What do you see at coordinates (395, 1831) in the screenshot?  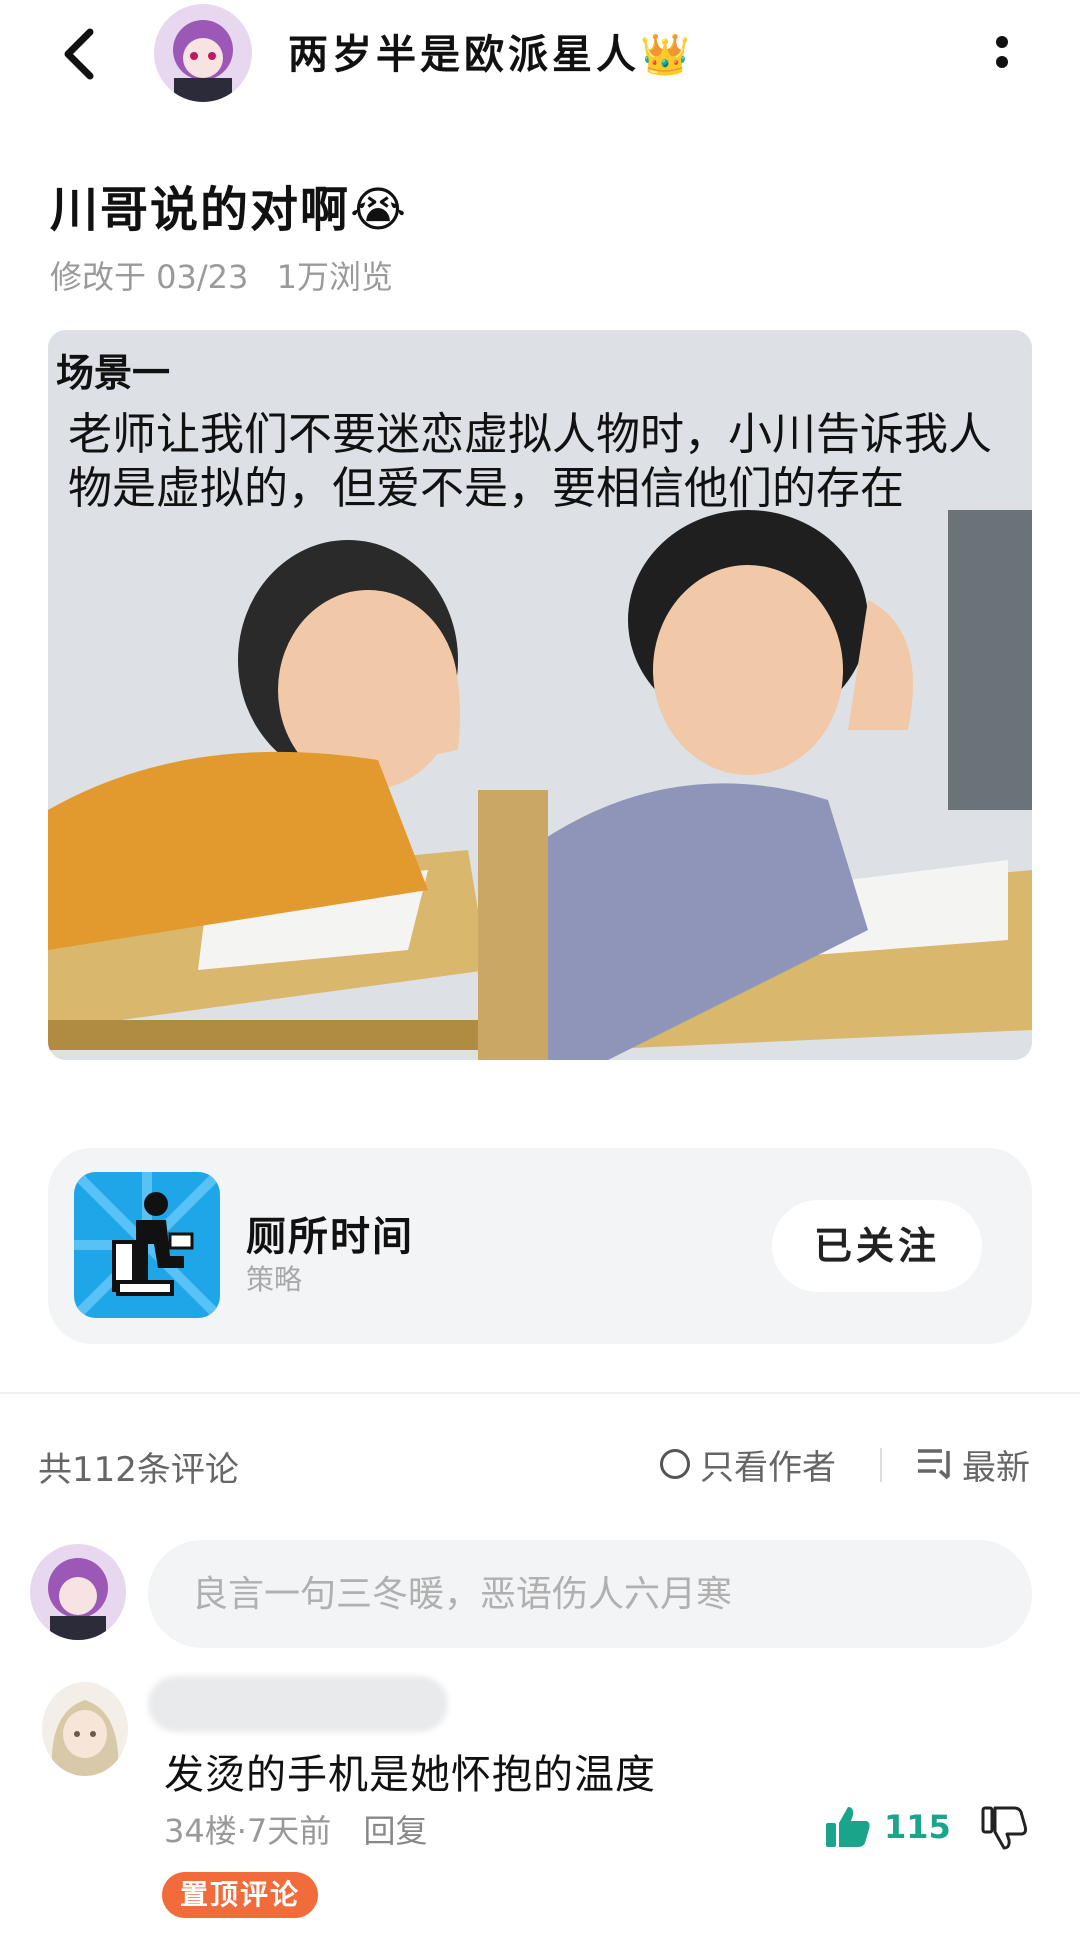 I see `reply-button: 回复` at bounding box center [395, 1831].